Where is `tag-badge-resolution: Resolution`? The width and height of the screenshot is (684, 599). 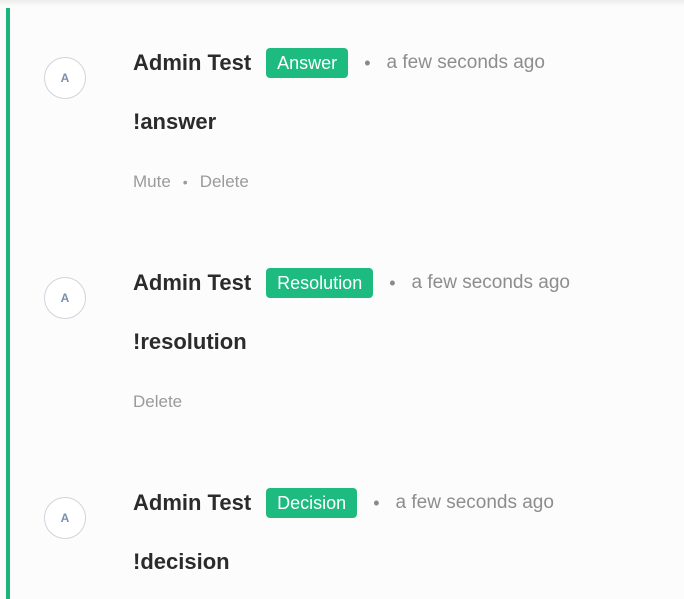
tag-badge-resolution: Resolution is located at coordinates (320, 283).